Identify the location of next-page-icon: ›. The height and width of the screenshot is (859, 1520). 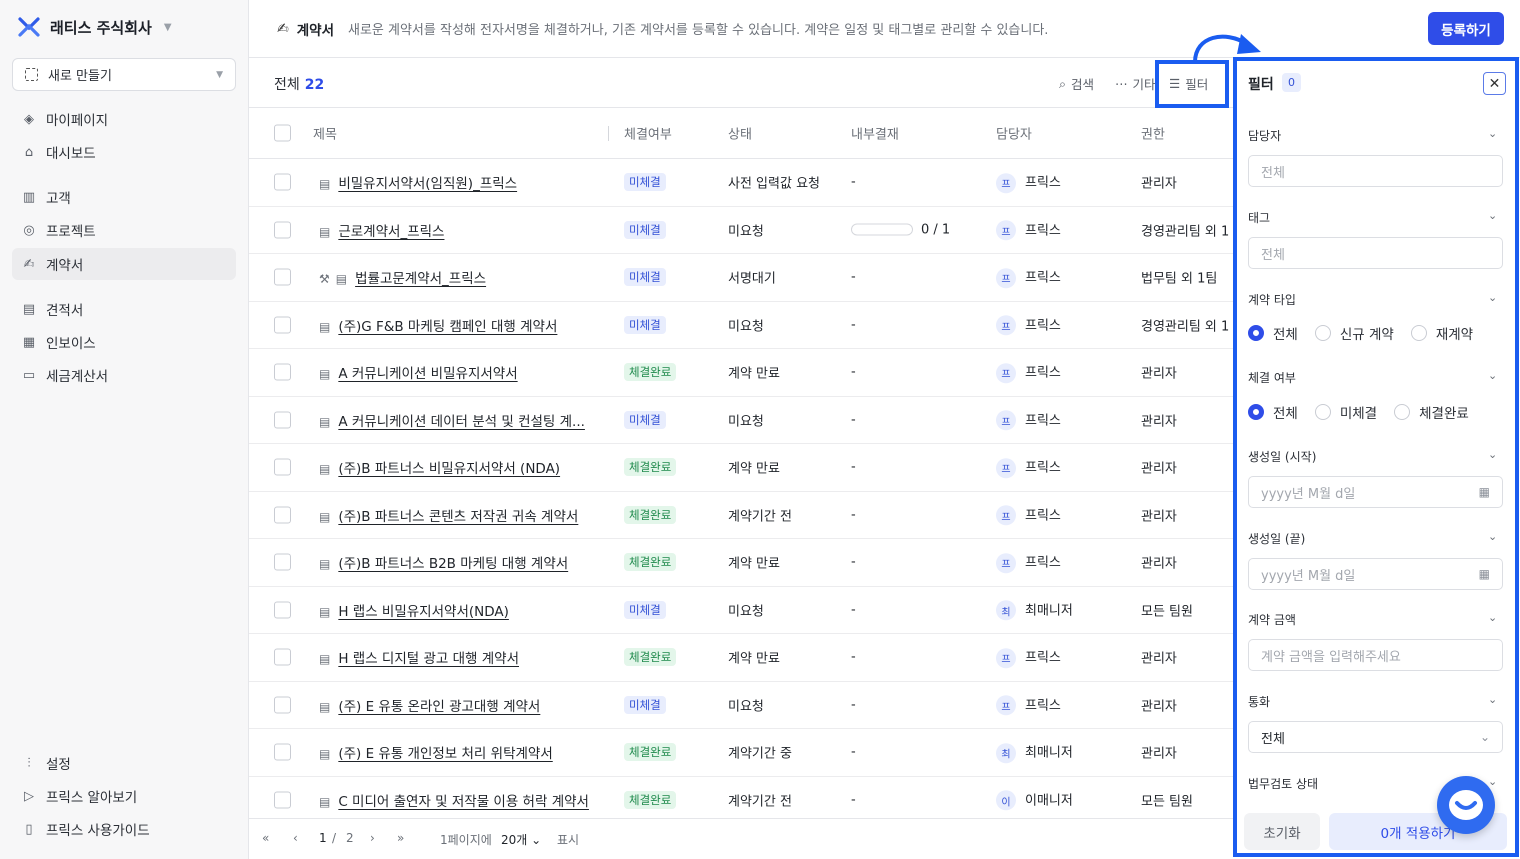
(372, 838).